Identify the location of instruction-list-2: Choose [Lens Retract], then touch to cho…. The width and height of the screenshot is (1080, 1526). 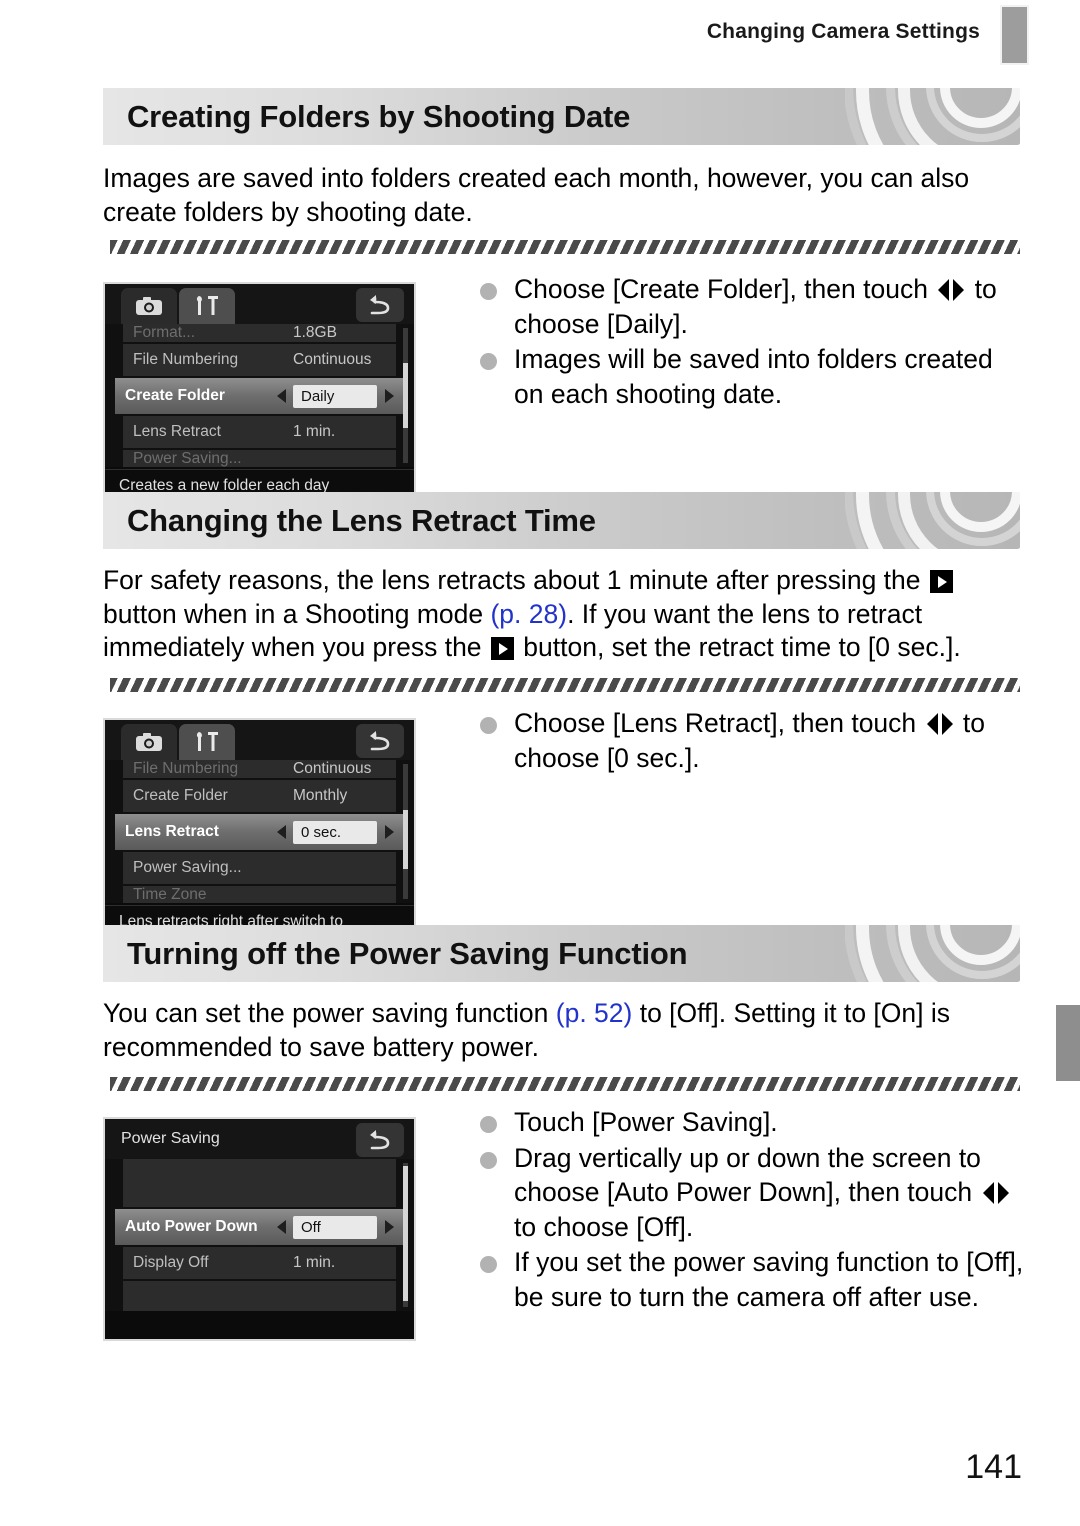
(752, 741).